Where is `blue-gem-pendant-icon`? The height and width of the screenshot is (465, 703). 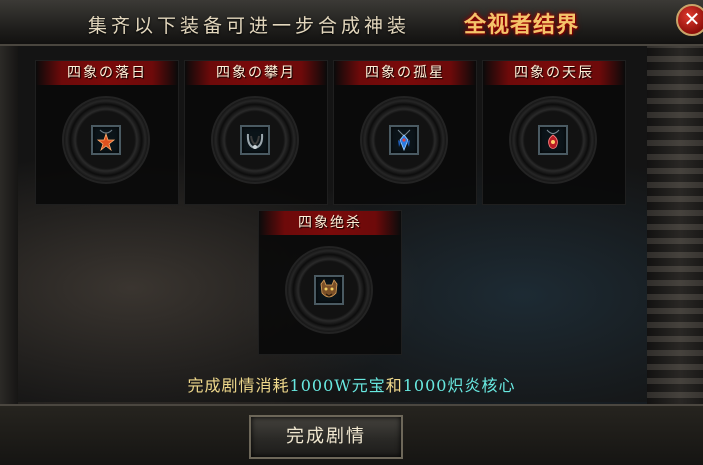
blue-gem-pendant-icon is located at coordinates (404, 140).